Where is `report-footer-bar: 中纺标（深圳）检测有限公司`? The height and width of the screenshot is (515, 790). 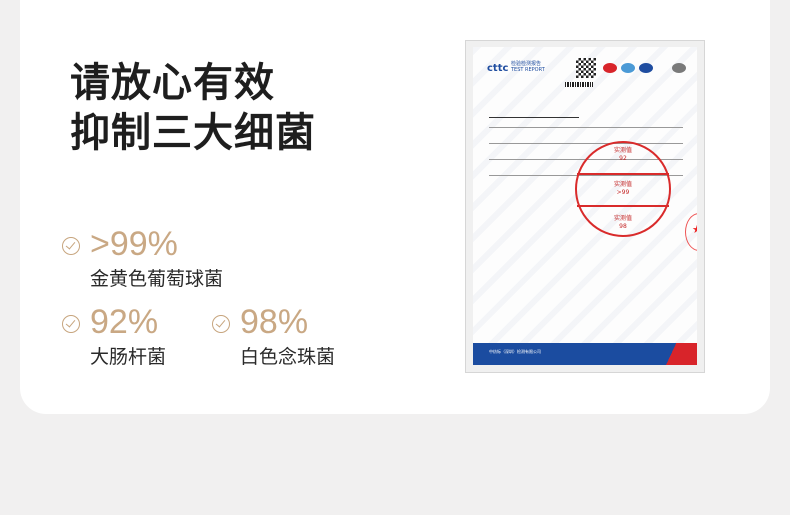
report-footer-bar: 中纺标（深圳）检测有限公司 is located at coordinates (585, 354).